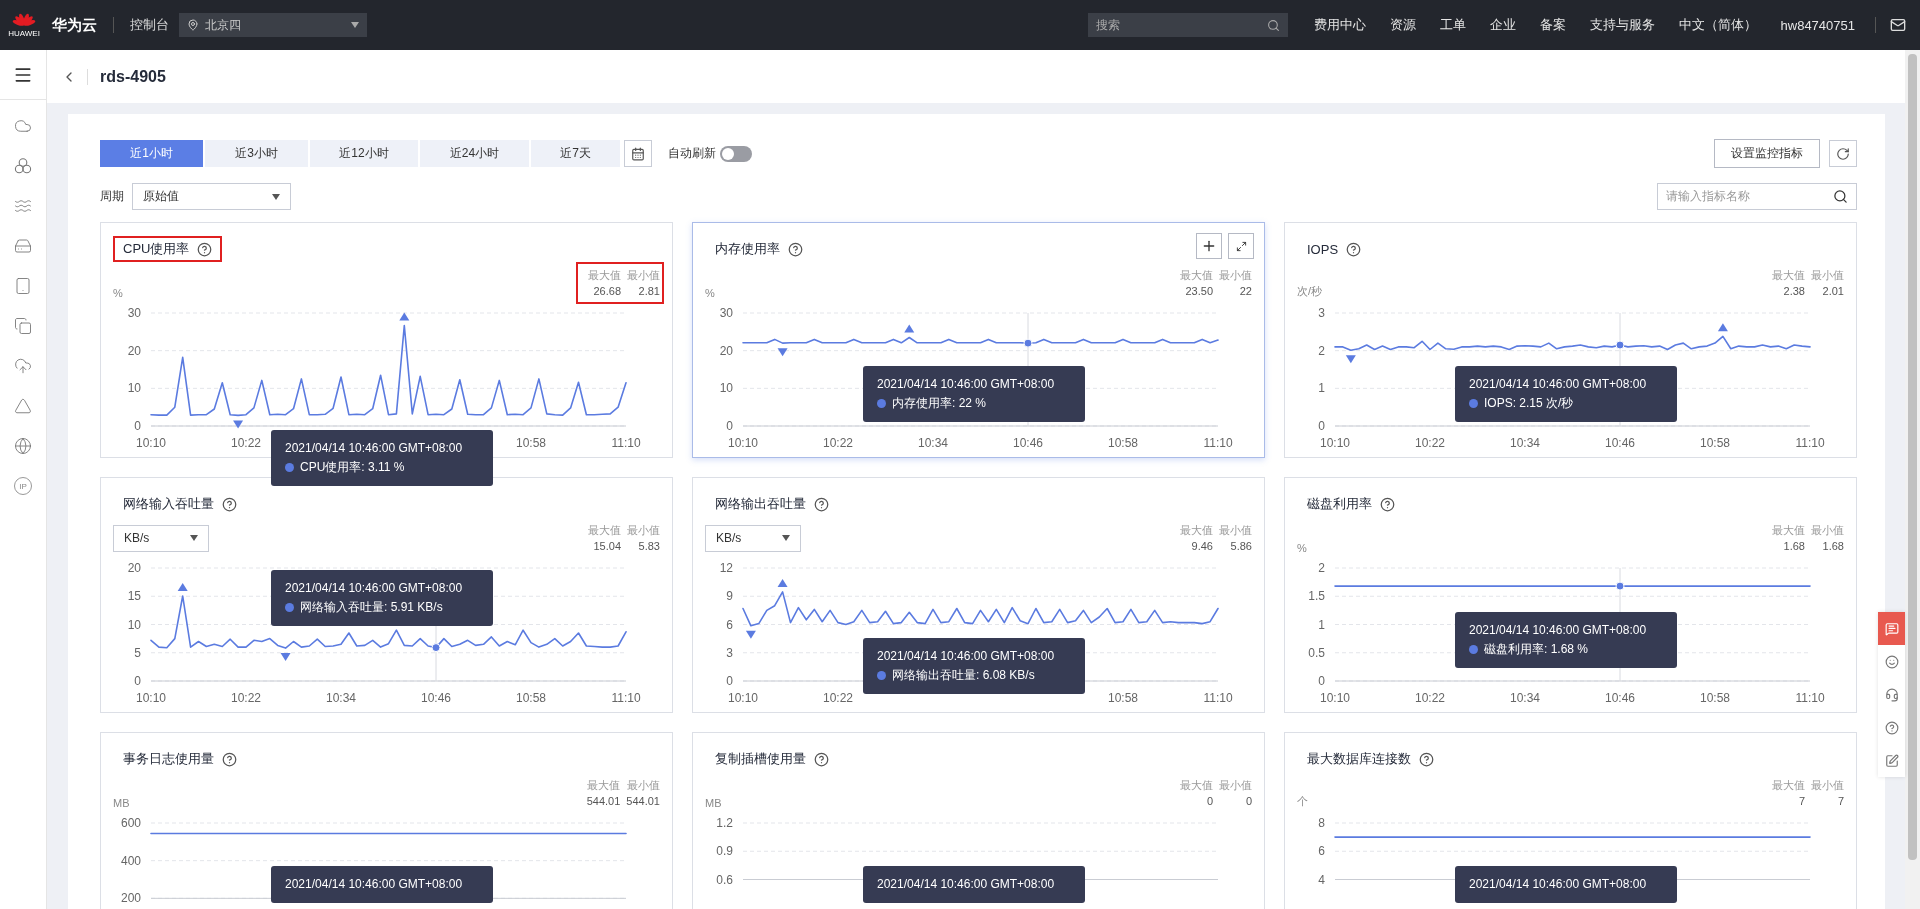 This screenshot has height=909, width=1920. I want to click on circles-icon, so click(23, 166).